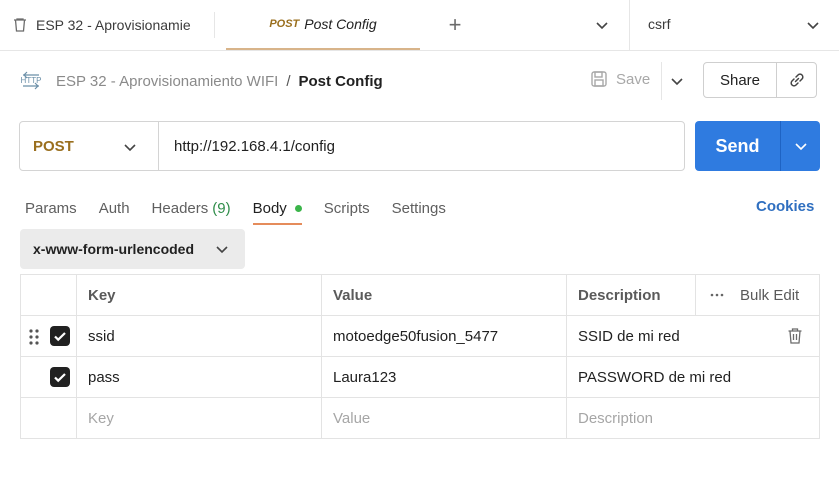 The height and width of the screenshot is (485, 839). What do you see at coordinates (615, 418) in the screenshot?
I see `new-description-input: Description` at bounding box center [615, 418].